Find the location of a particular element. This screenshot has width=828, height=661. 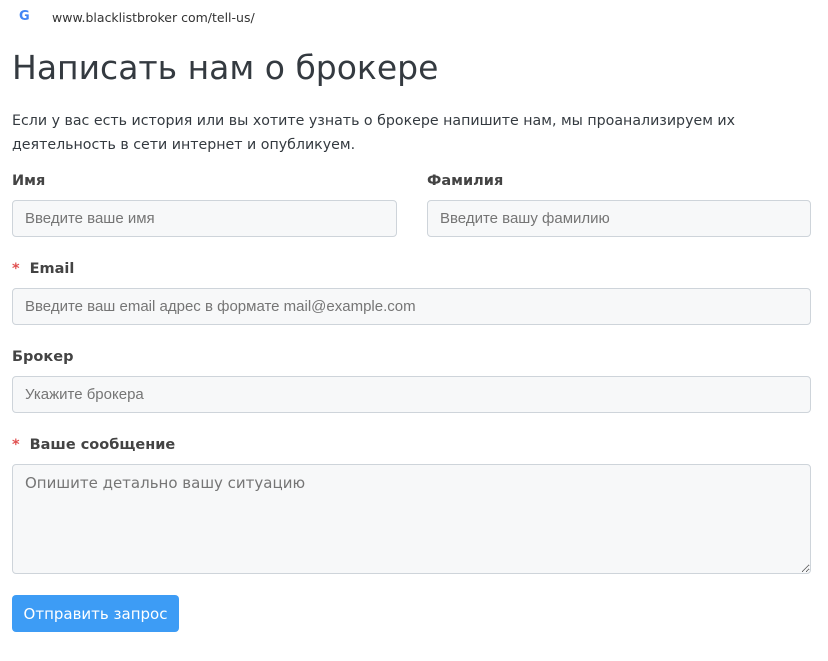

submit-button: Отправить запрос is located at coordinates (95, 613).